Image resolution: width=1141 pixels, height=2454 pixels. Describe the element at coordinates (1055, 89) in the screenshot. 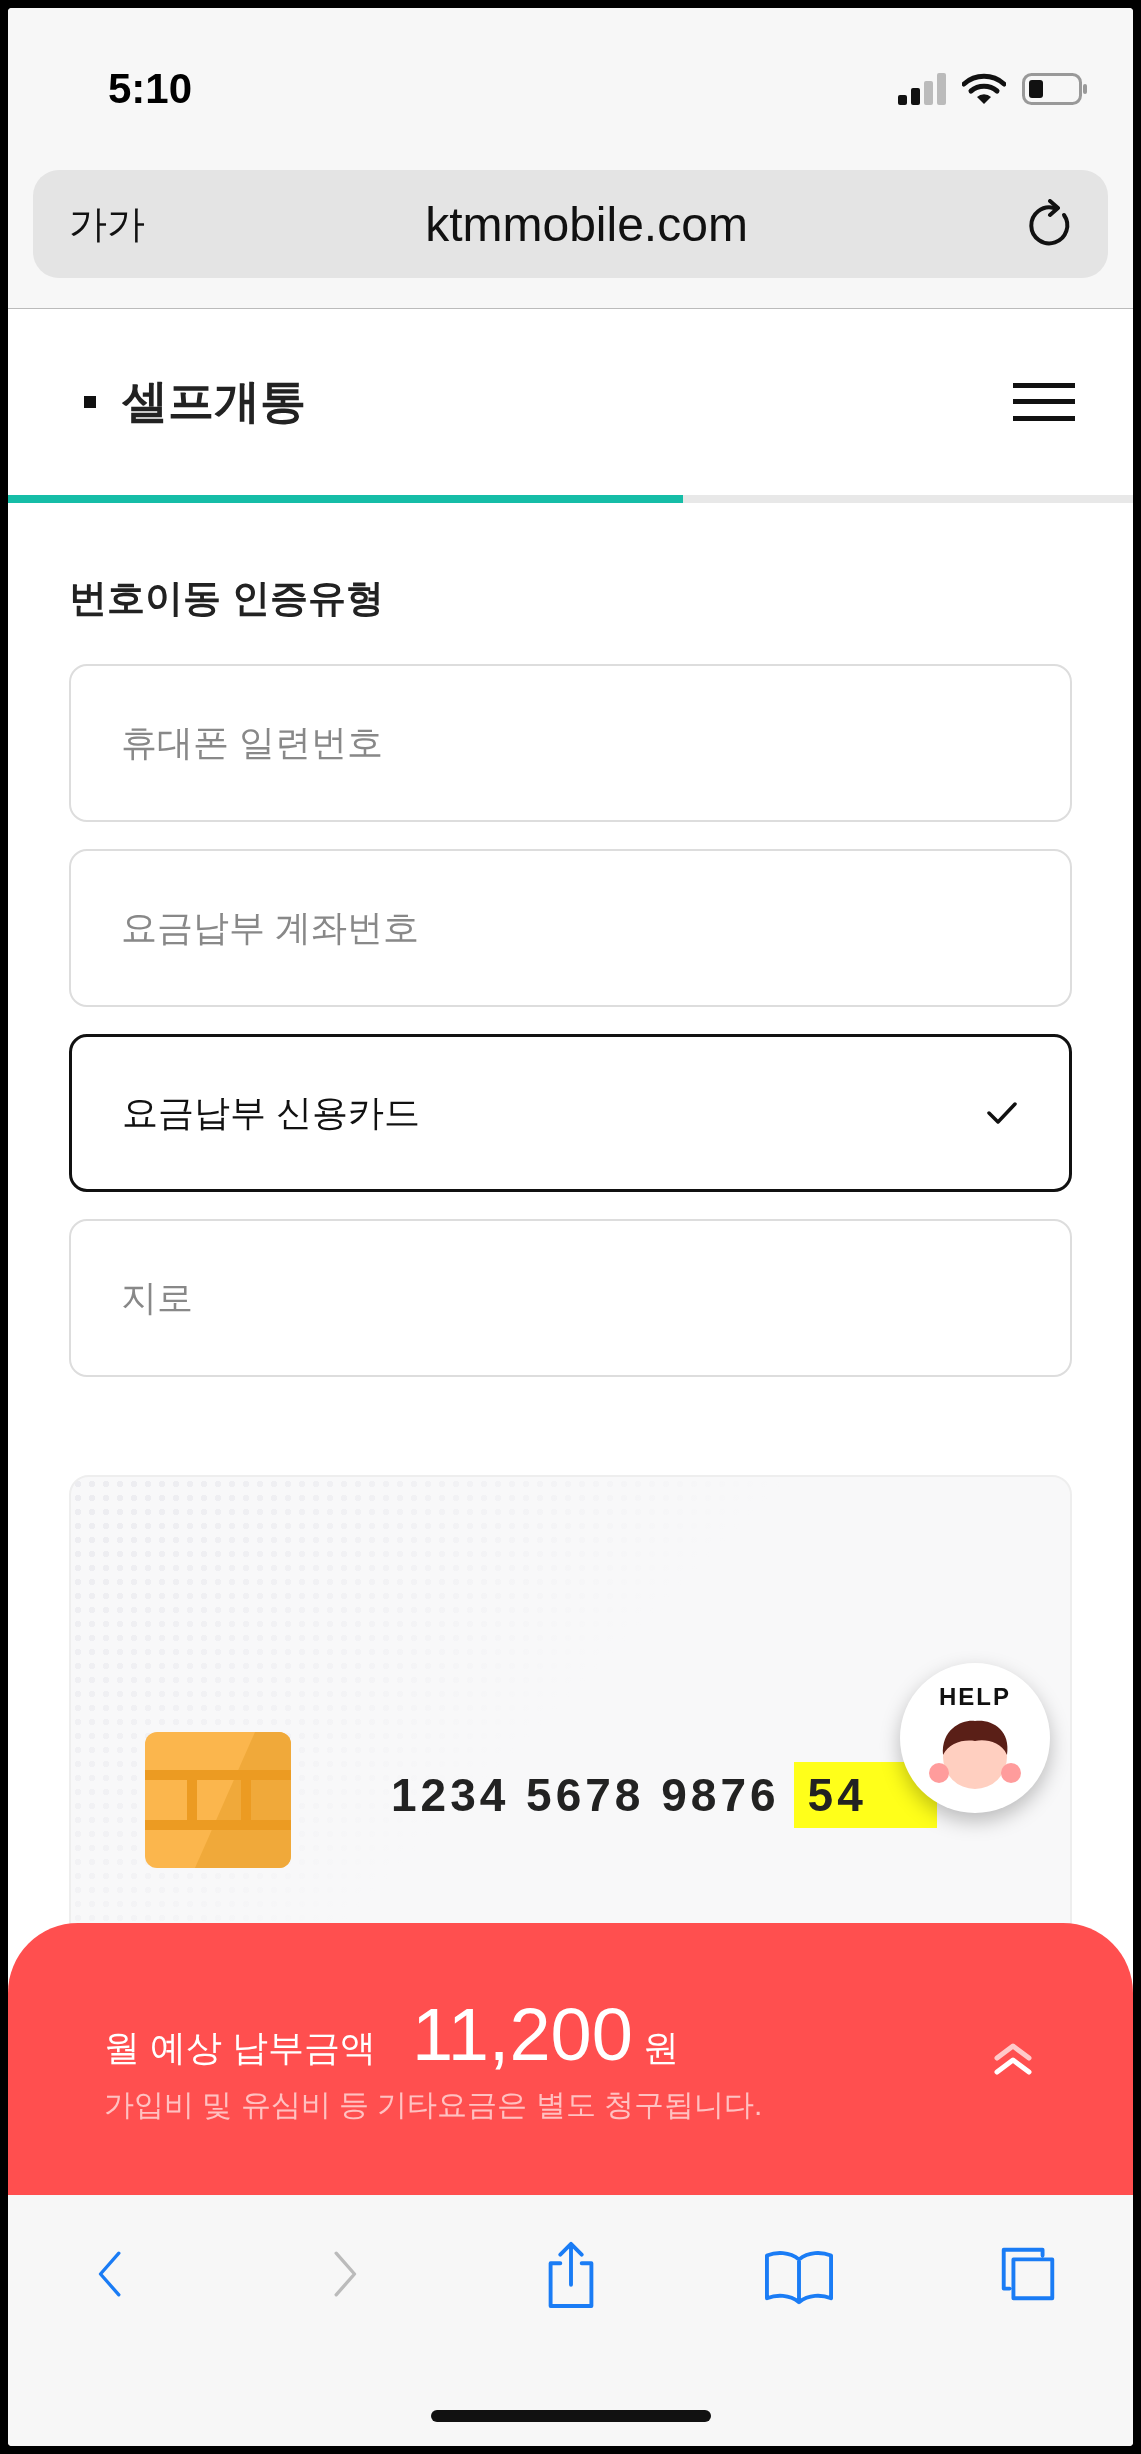

I see `battery-icon` at that location.